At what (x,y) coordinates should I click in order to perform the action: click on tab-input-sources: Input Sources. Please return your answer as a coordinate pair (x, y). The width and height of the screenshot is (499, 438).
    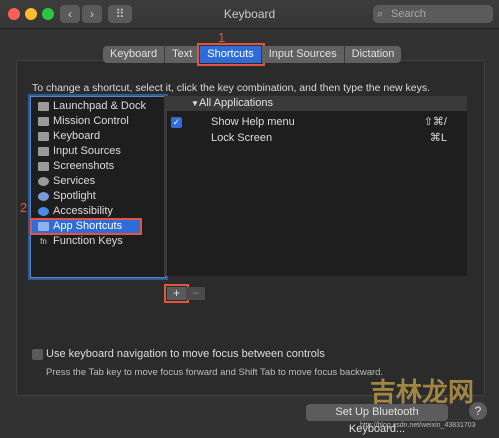
    Looking at the image, I should click on (303, 54).